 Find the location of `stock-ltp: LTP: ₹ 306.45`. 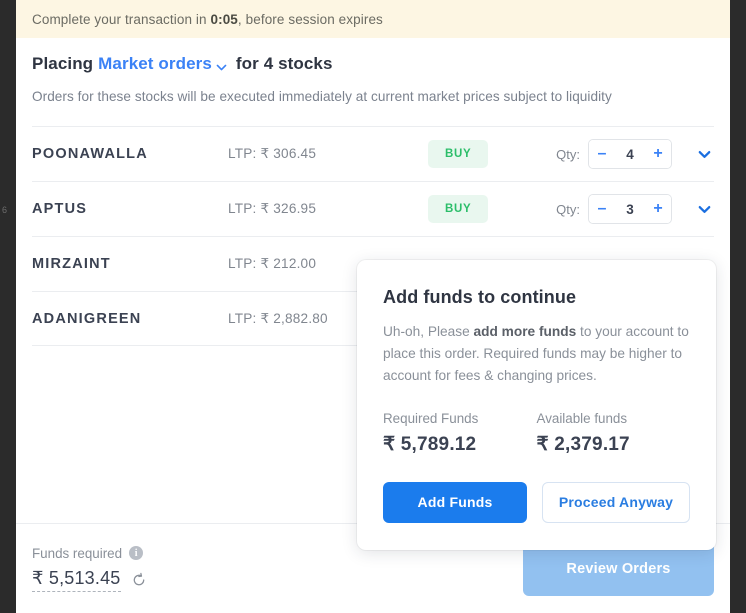

stock-ltp: LTP: ₹ 306.45 is located at coordinates (272, 153).